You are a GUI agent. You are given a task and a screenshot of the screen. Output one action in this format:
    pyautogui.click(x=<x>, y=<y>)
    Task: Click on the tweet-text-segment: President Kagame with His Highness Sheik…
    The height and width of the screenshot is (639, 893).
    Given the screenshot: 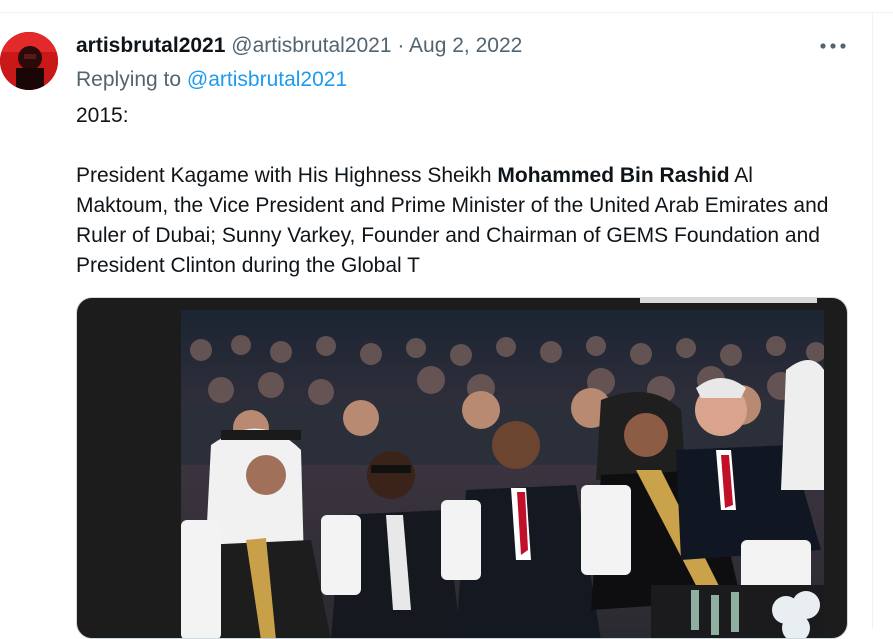 What is the action you would take?
    pyautogui.click(x=287, y=175)
    